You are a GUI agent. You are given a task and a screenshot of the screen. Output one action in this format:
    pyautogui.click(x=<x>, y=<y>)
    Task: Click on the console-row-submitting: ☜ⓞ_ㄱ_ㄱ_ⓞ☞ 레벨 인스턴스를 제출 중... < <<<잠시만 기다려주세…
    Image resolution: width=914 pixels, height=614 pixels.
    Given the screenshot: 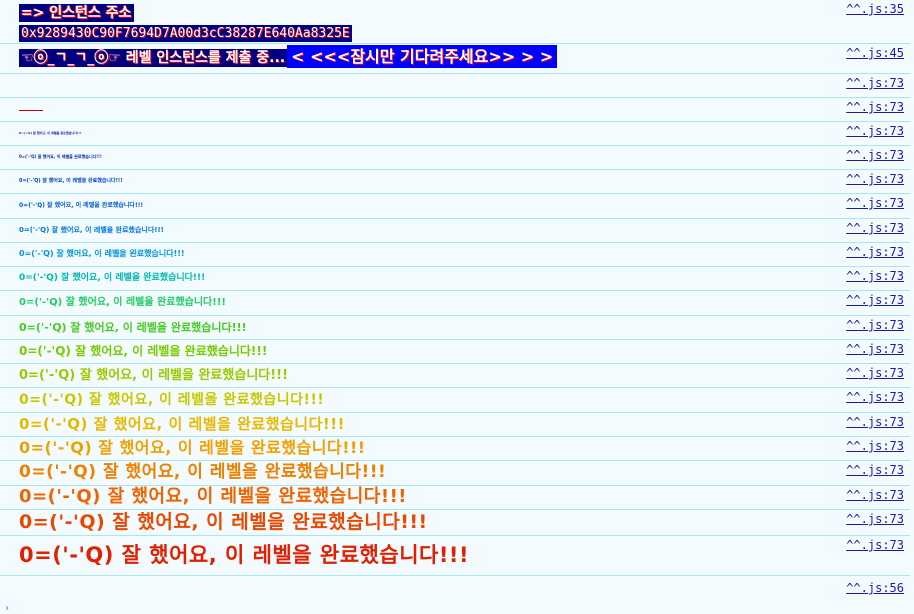 What is the action you would take?
    pyautogui.click(x=455, y=59)
    